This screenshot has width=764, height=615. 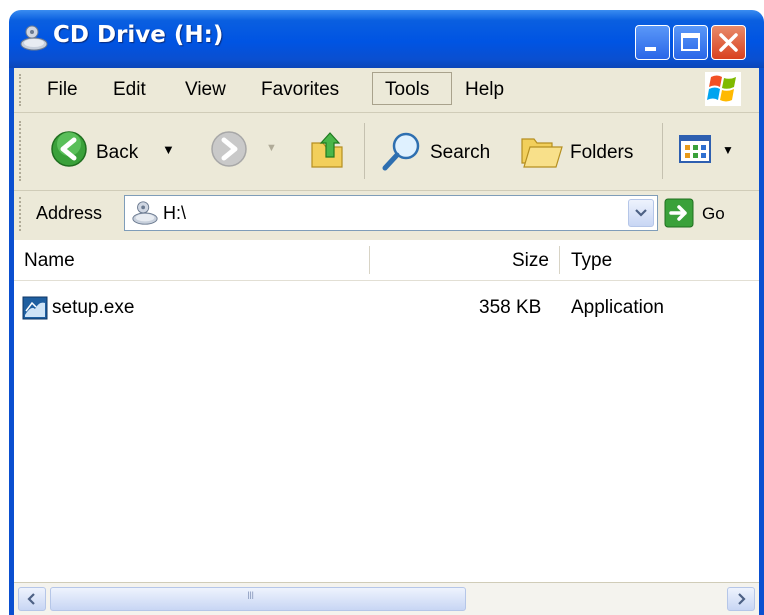 What do you see at coordinates (713, 213) in the screenshot?
I see `go-label: Go` at bounding box center [713, 213].